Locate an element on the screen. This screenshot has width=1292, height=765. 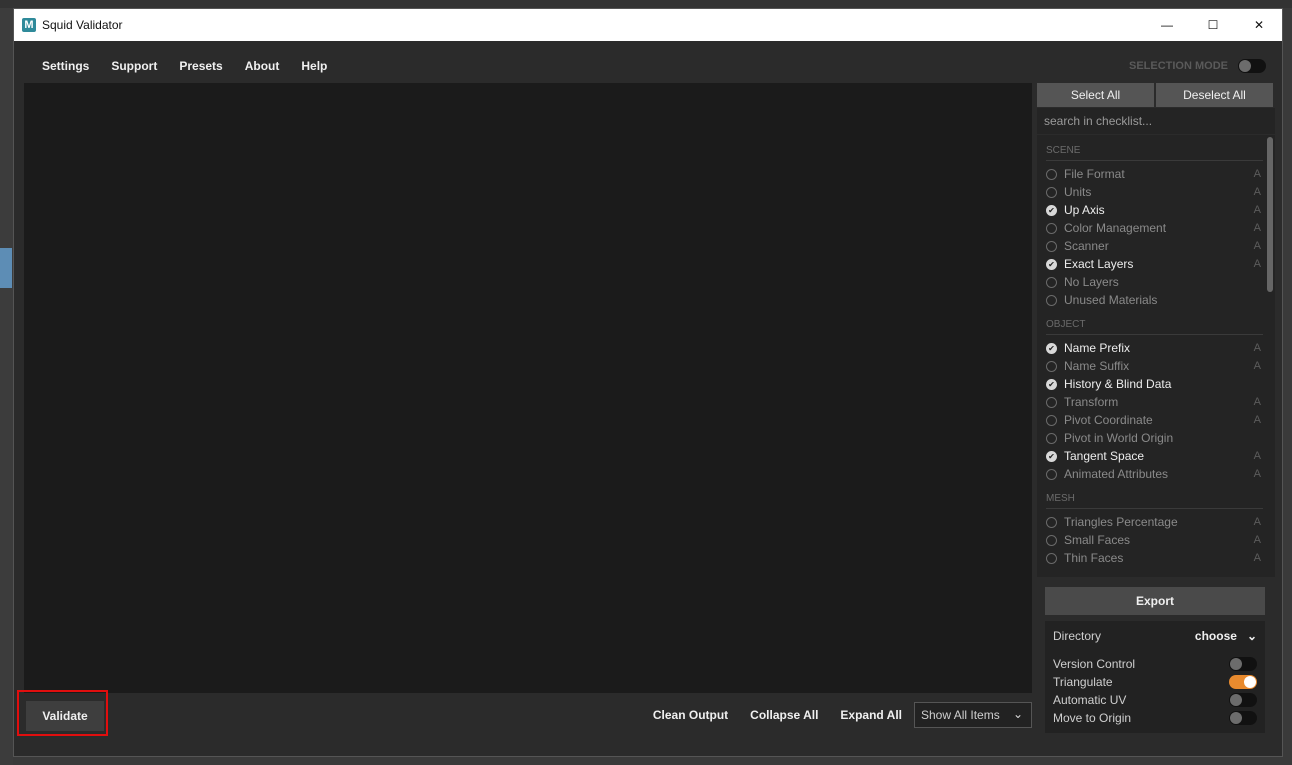
checklist-item-label: Exact Layers is located at coordinates (1099, 264).